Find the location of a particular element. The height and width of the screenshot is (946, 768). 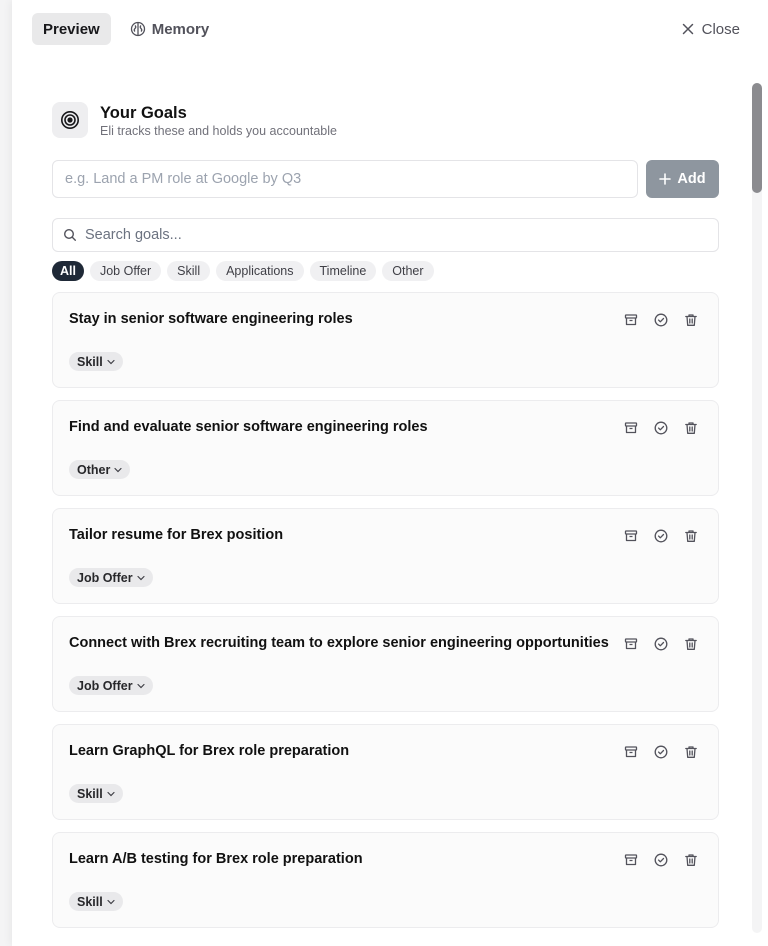

tab-memory: Memory is located at coordinates (170, 29).